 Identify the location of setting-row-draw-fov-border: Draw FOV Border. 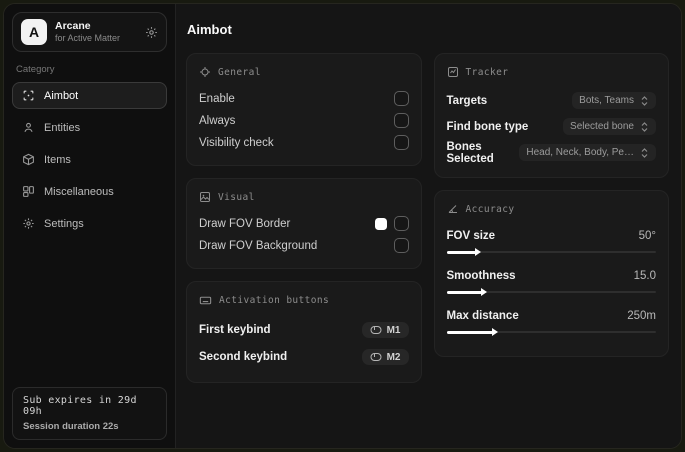
(304, 223).